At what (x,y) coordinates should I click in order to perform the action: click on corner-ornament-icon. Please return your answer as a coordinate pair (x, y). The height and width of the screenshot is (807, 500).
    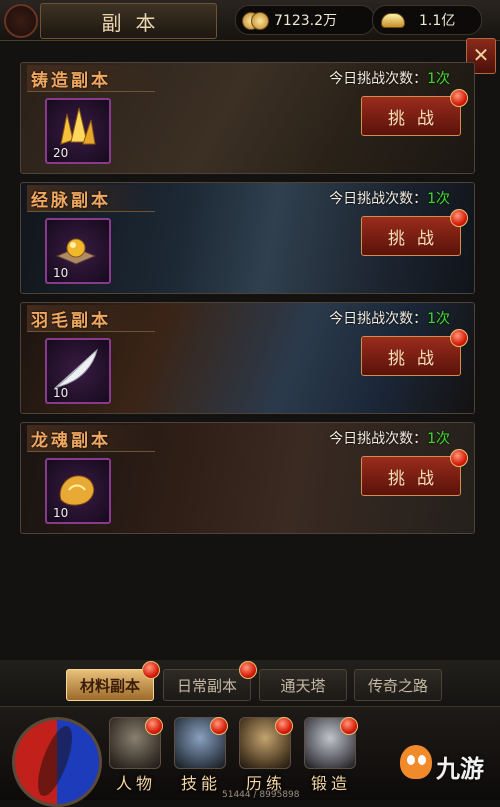
    Looking at the image, I should click on (21, 21).